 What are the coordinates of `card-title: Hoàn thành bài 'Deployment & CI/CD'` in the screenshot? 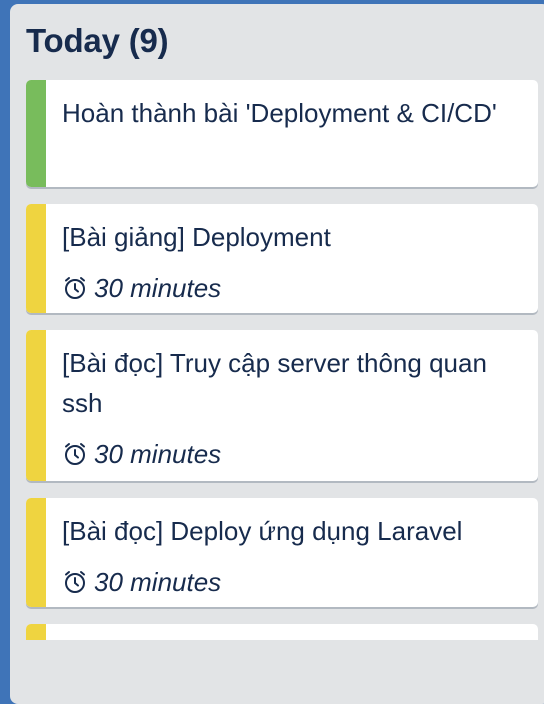 It's located at (279, 113).